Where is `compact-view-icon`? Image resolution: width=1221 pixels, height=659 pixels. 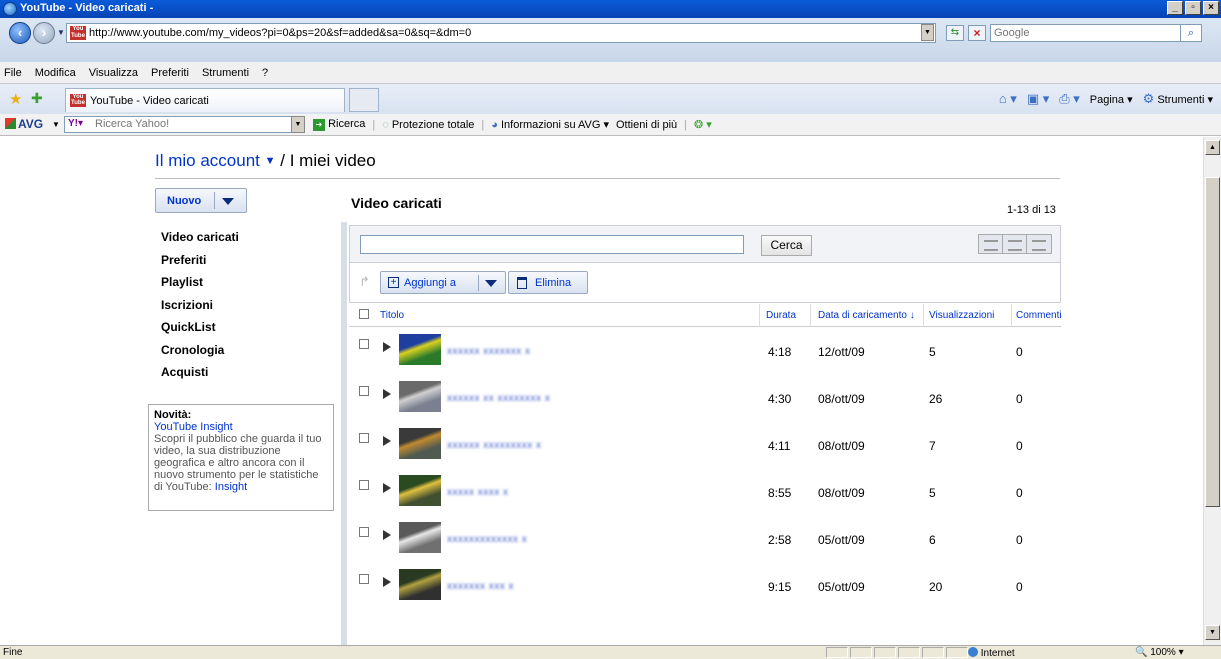
compact-view-icon is located at coordinates (1015, 244).